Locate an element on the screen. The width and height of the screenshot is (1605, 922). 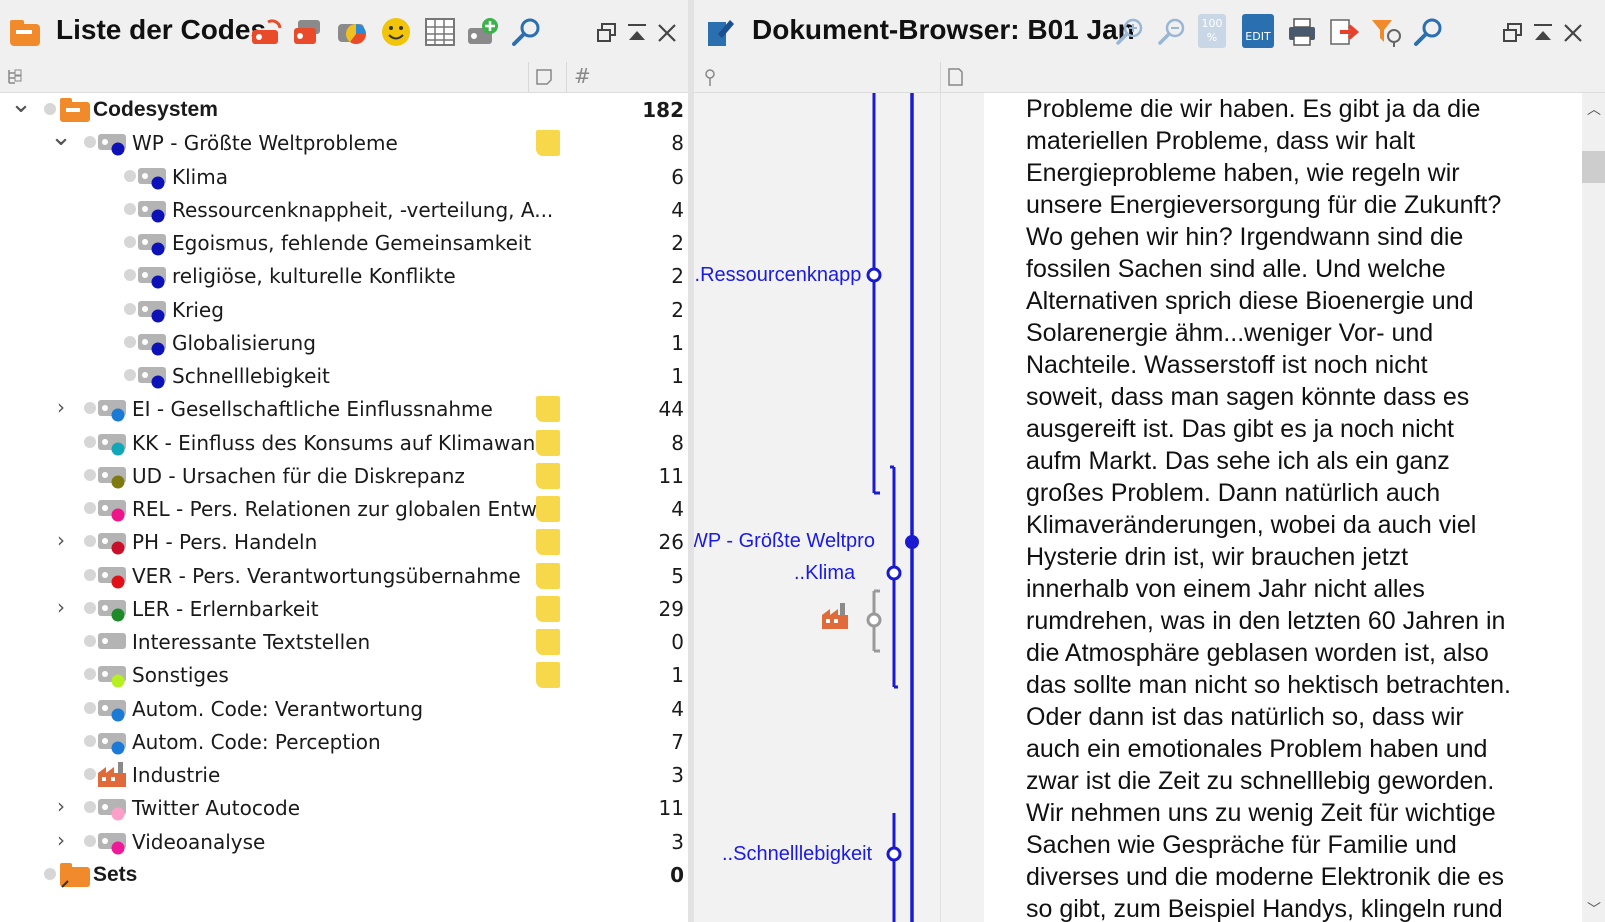
code-row: Krieg 2 is located at coordinates (345, 310).